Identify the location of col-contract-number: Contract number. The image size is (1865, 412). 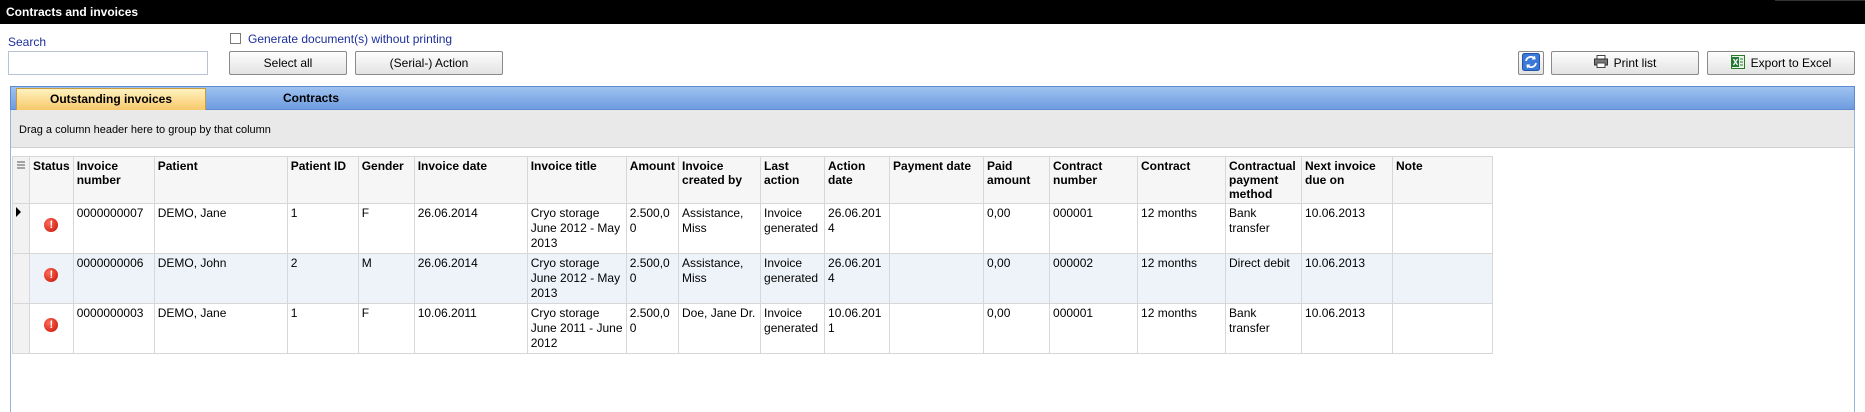
(1094, 180).